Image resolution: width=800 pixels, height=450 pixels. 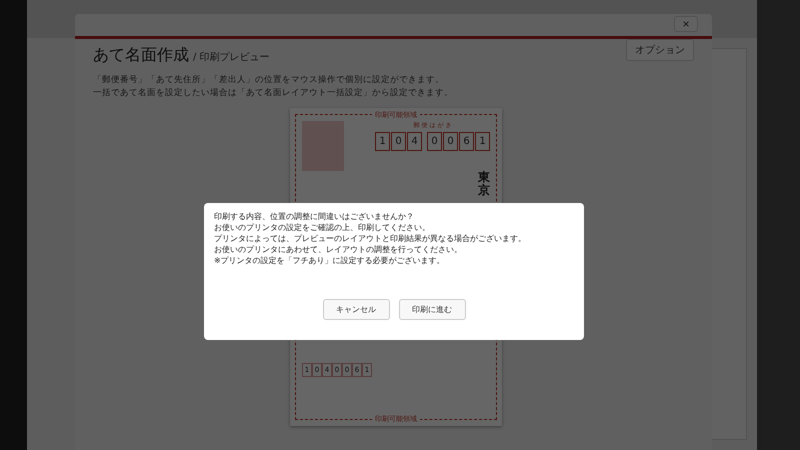 I want to click on dialog-message: お使いのプリンタの設定をご確認の上、印刷してください。, so click(x=322, y=227).